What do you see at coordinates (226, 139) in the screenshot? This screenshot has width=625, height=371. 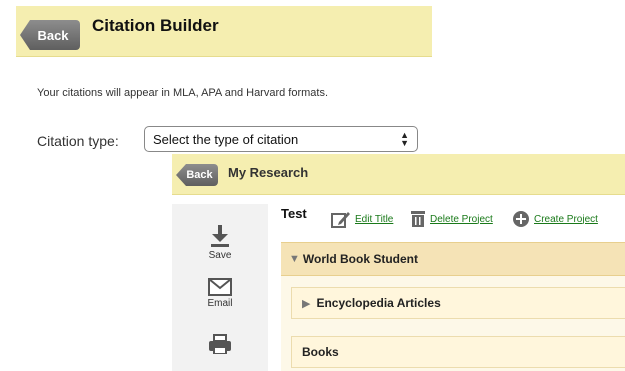 I see `citation-type-select-value: Select the type of citation` at bounding box center [226, 139].